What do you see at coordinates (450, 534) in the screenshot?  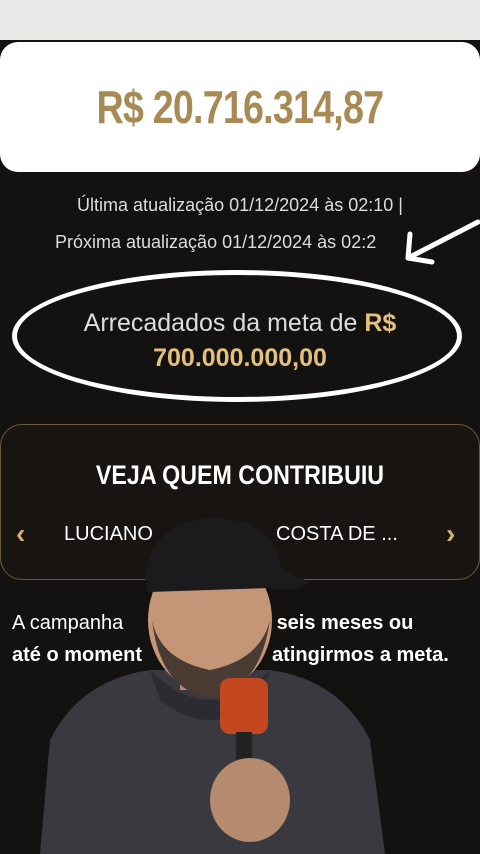 I see `chevron-right-icon: ›` at bounding box center [450, 534].